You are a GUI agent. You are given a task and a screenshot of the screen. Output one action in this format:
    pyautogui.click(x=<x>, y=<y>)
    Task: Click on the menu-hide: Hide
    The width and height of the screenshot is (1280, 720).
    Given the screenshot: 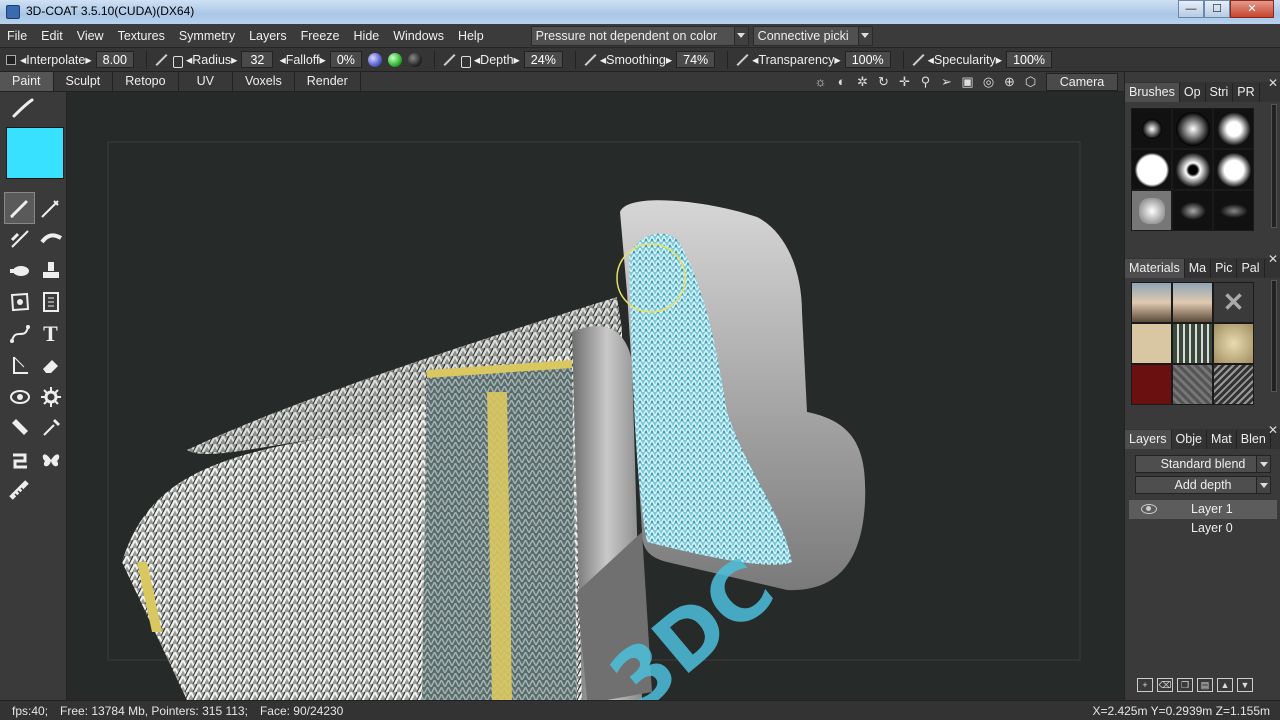 What is the action you would take?
    pyautogui.click(x=367, y=36)
    